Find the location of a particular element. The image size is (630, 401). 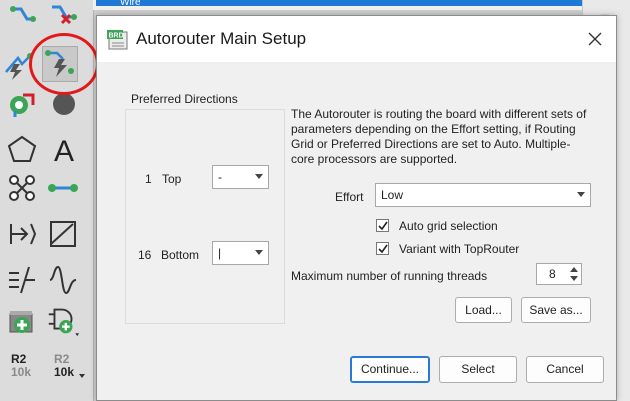

svg-text: A is located at coordinates (64, 150).